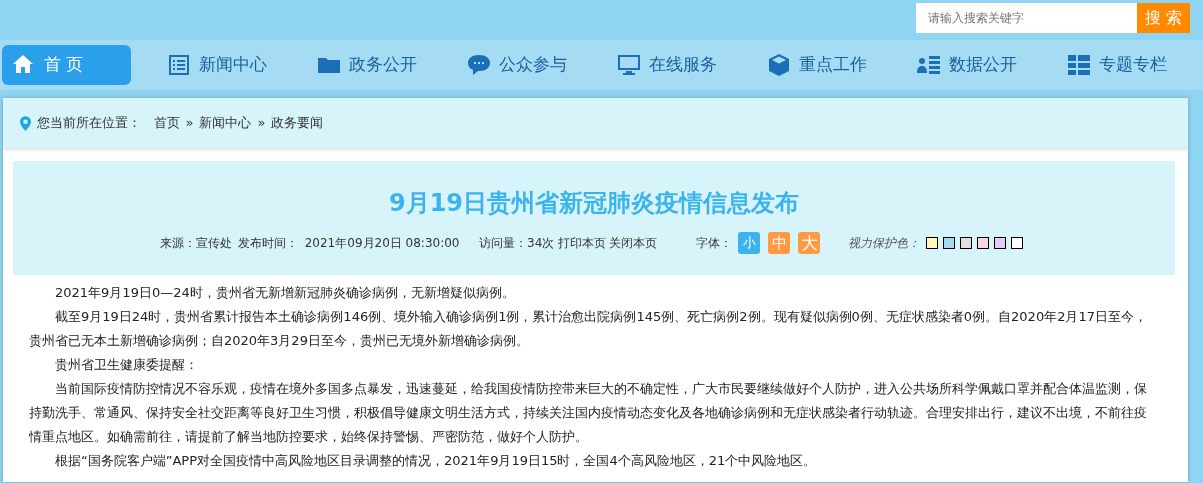 Image resolution: width=1203 pixels, height=483 pixels. I want to click on chat-icon, so click(479, 65).